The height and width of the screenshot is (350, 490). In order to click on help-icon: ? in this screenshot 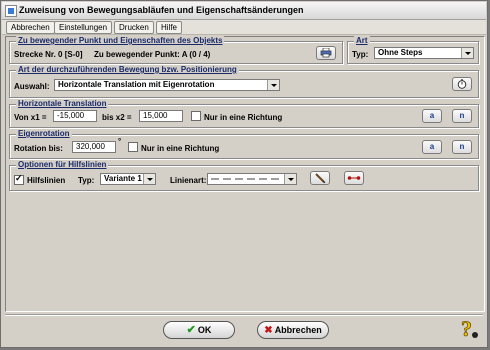, I will do `click(469, 328)`.